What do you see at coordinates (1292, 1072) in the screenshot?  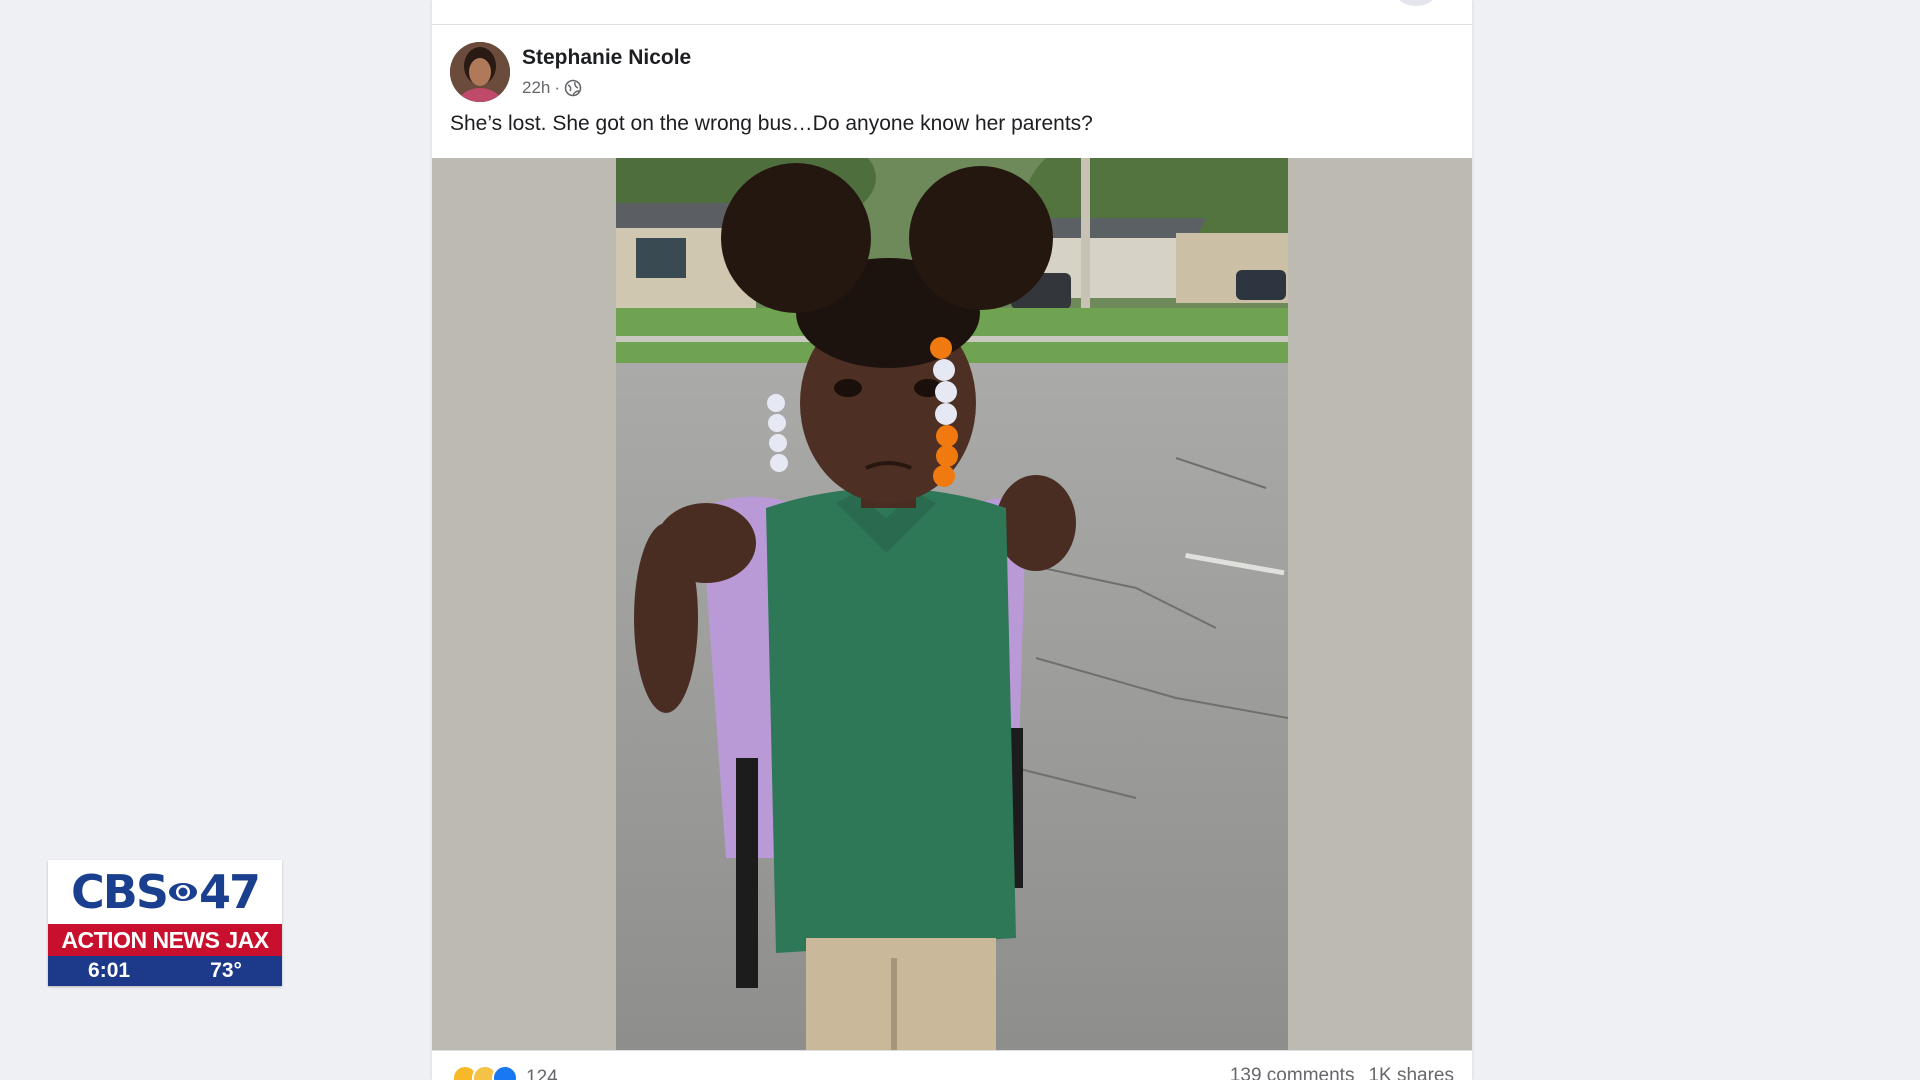 I see `comments-count: 139 comments` at bounding box center [1292, 1072].